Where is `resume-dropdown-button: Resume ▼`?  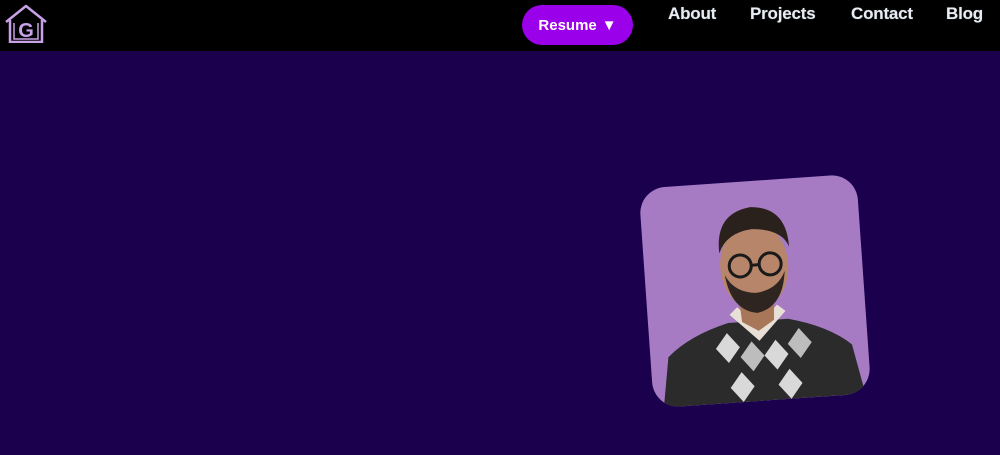 resume-dropdown-button: Resume ▼ is located at coordinates (577, 25).